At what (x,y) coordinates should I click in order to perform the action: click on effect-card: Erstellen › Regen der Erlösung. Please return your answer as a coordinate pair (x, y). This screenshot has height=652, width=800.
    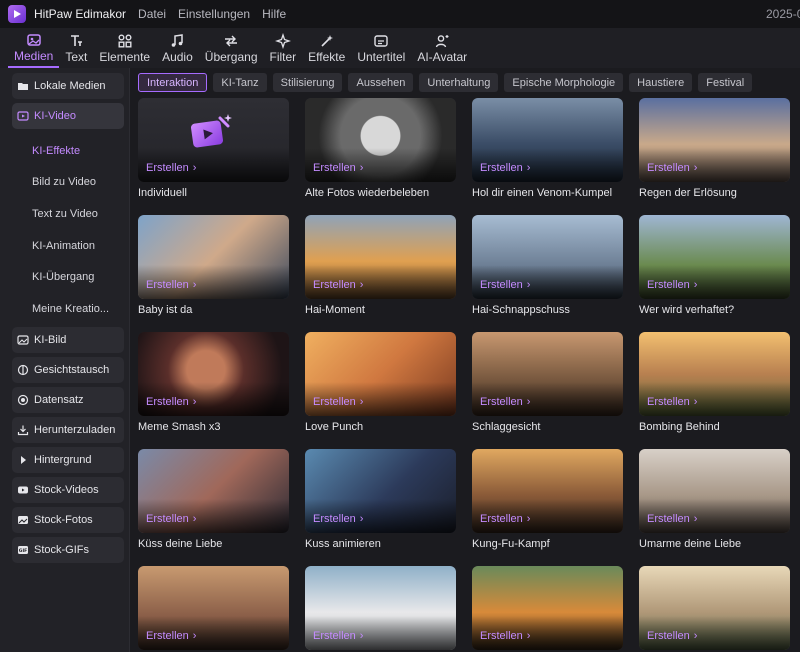
    Looking at the image, I should click on (714, 148).